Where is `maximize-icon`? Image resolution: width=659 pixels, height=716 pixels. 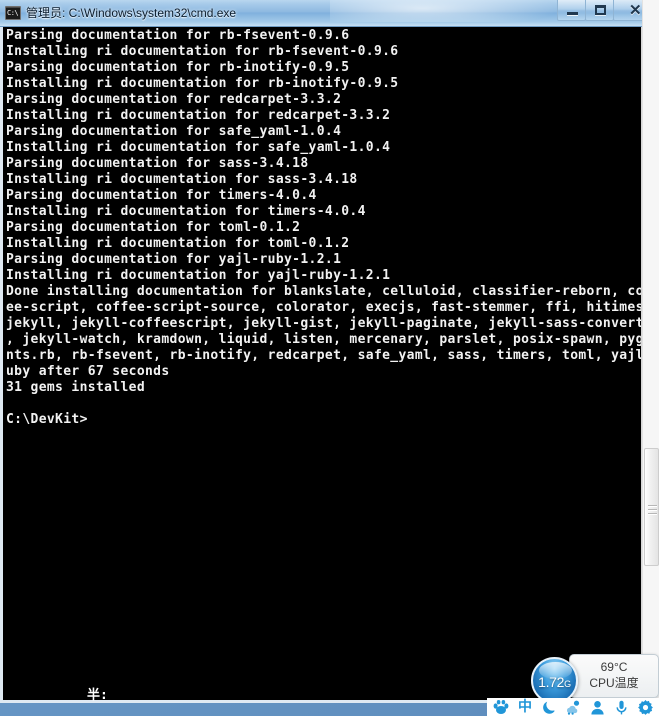
maximize-icon is located at coordinates (600, 10).